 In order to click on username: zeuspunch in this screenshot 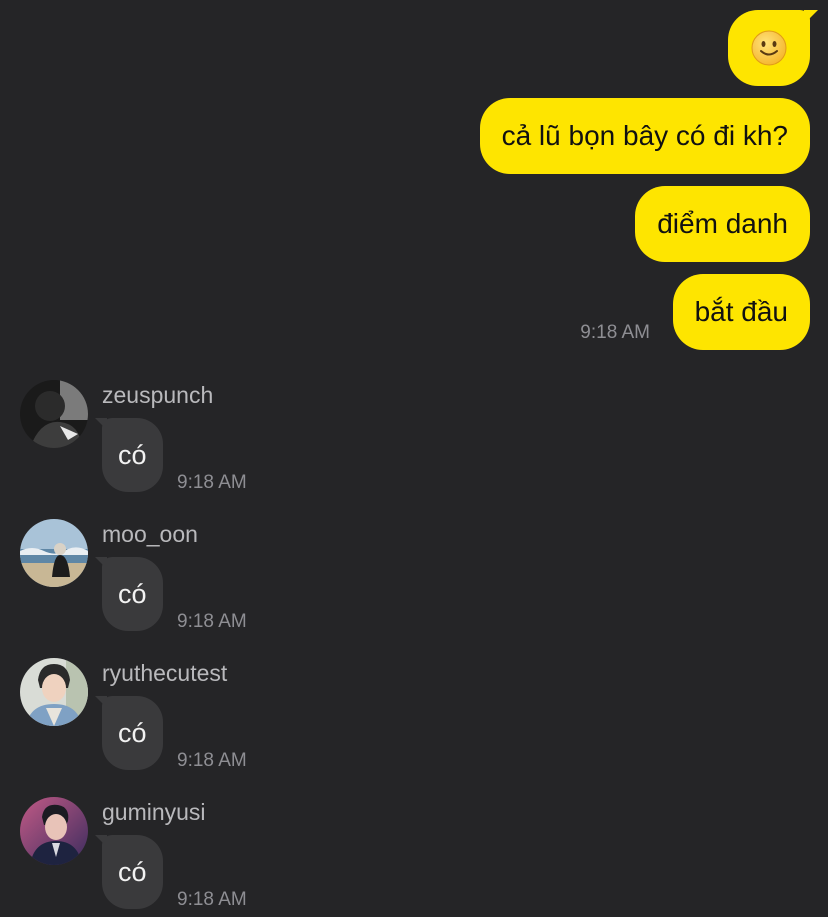, I will do `click(158, 395)`.